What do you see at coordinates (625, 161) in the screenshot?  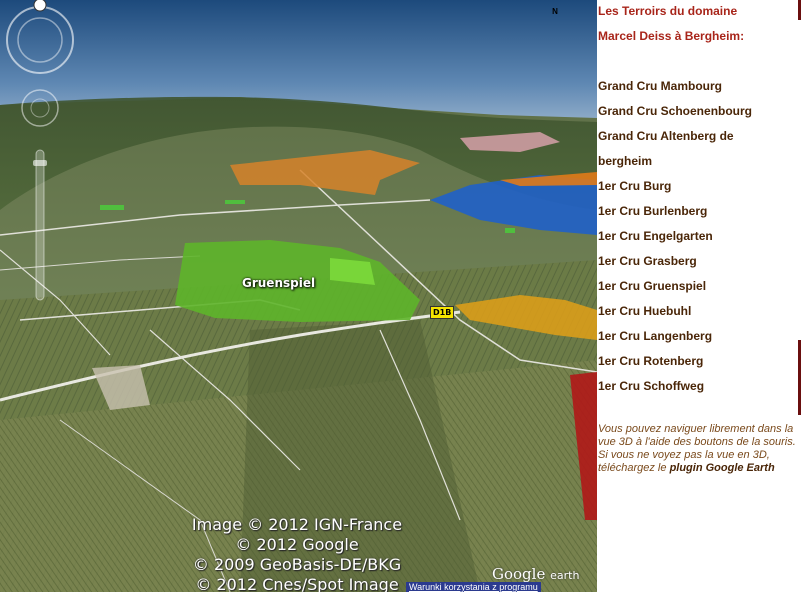 I see `terroir-item: bergheim` at bounding box center [625, 161].